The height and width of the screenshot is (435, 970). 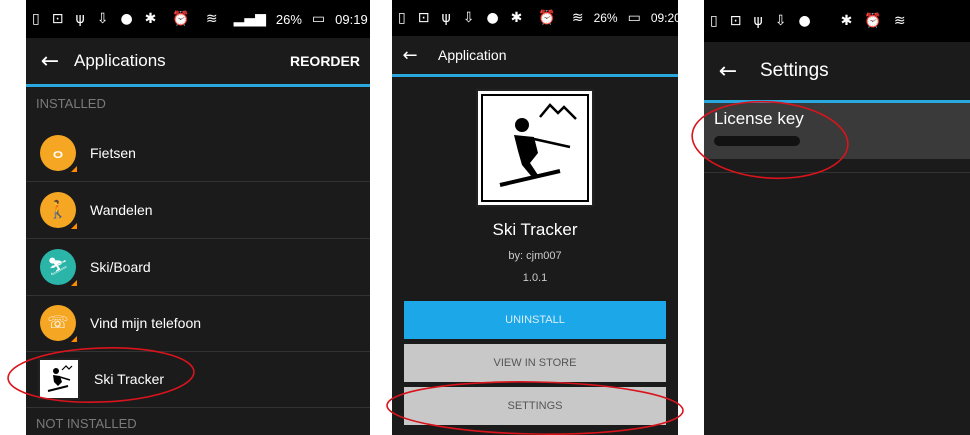 What do you see at coordinates (198, 210) in the screenshot?
I see `list-item-wandelen: 🚶 Wandelen` at bounding box center [198, 210].